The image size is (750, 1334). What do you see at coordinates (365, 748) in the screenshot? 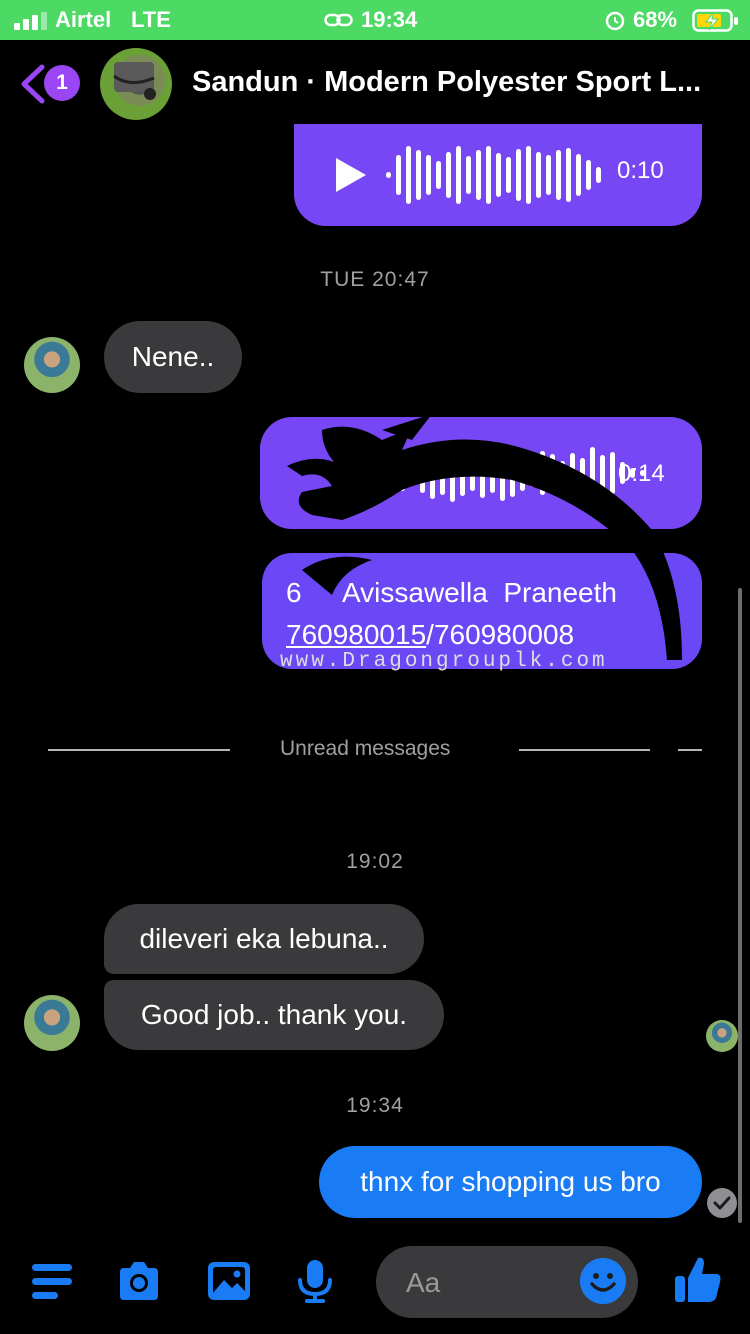
I see `unread-divider-label: Unread messages` at bounding box center [365, 748].